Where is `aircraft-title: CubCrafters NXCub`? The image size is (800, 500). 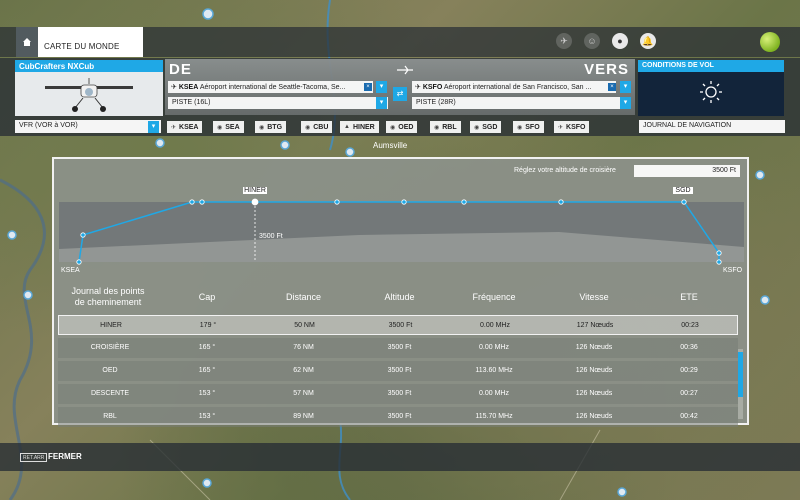
aircraft-title: CubCrafters NXCub is located at coordinates (89, 66).